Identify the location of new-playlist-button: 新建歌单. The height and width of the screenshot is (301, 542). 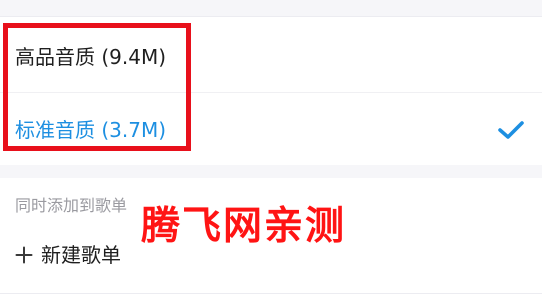
(68, 255).